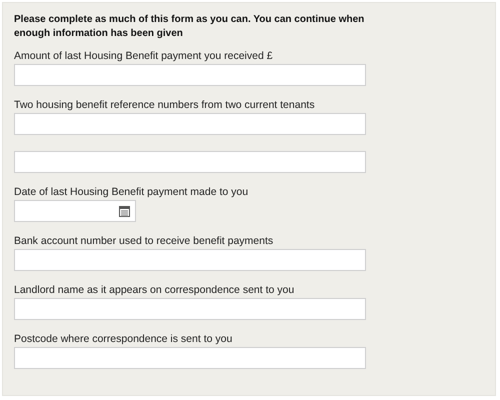  I want to click on field-label: Postcode where correspondence is sent to you, so click(124, 339).